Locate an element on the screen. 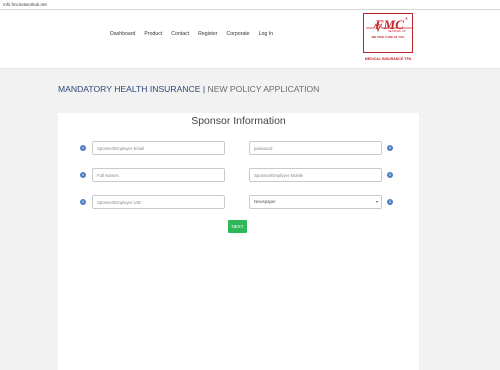 Image resolution: width=500 pixels, height=370 pixels. logo-registered: ® is located at coordinates (406, 18).